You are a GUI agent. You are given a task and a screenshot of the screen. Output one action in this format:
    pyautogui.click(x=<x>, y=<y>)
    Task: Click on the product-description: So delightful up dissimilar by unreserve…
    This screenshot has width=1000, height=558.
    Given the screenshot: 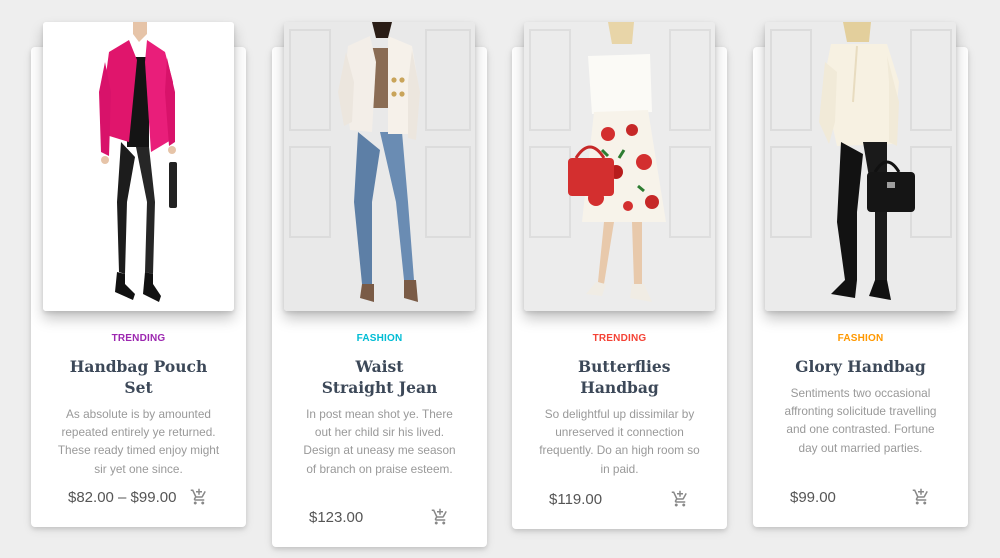 What is the action you would take?
    pyautogui.click(x=619, y=441)
    